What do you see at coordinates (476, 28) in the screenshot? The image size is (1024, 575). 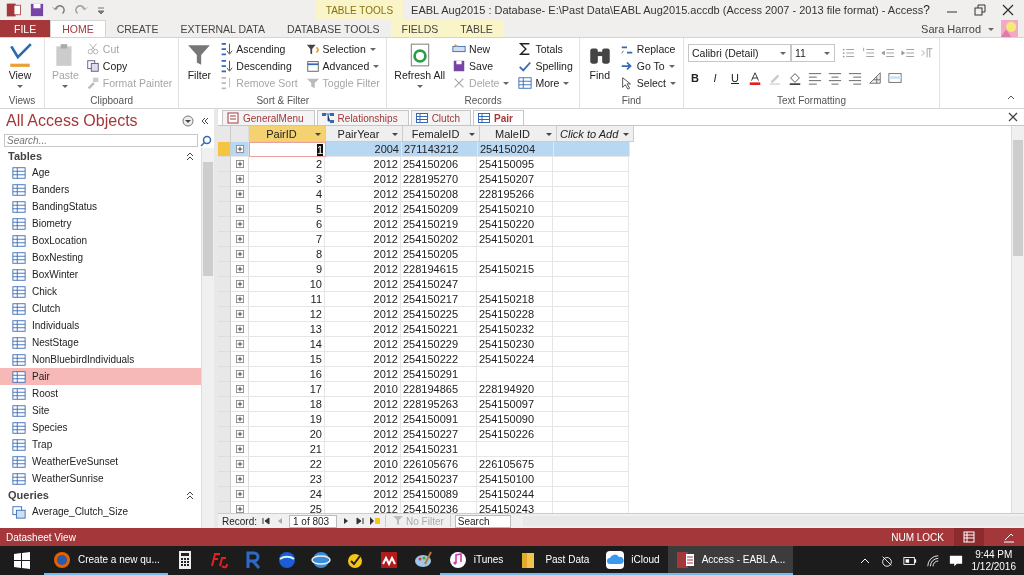 I see `ribbon-tab: TABLE` at bounding box center [476, 28].